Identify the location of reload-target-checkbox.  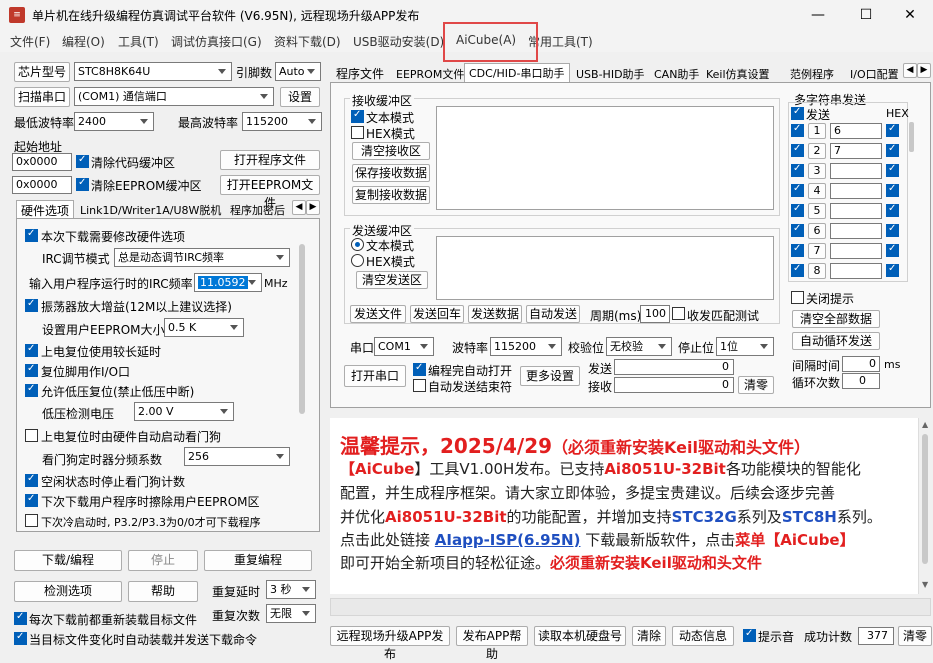
(20, 618).